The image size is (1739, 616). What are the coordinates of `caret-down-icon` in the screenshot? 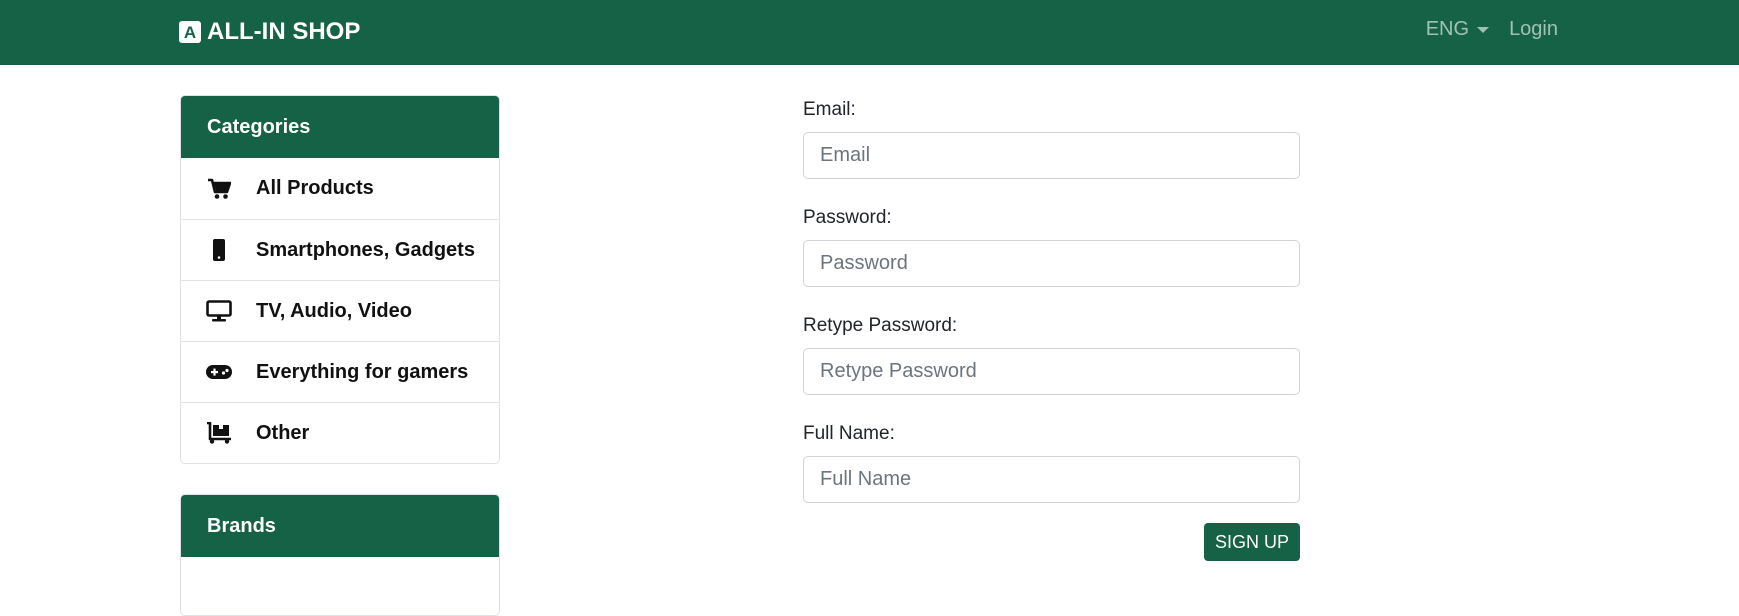 It's located at (1483, 29).